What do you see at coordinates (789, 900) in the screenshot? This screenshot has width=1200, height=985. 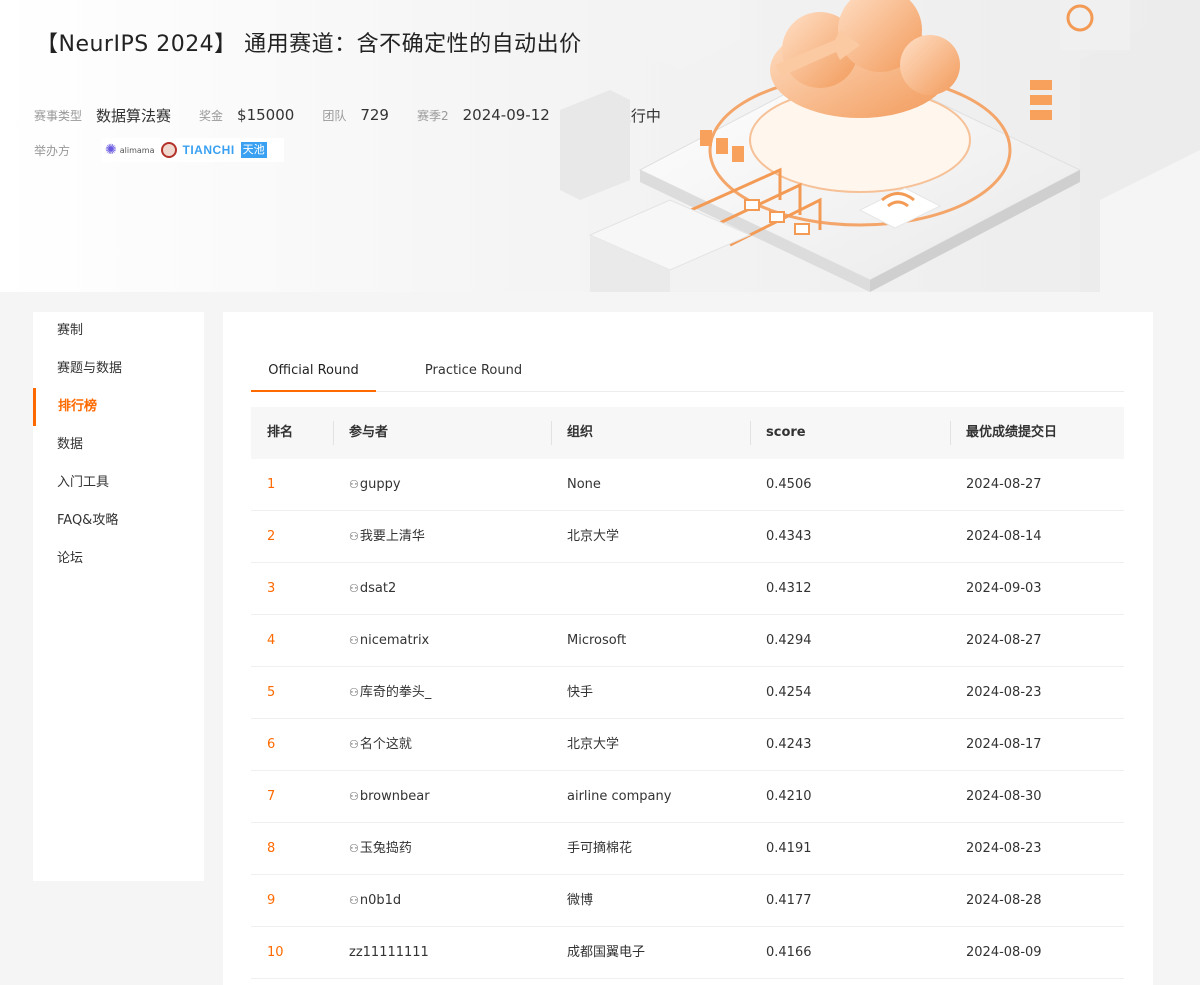 I see `cell-score: 0.4177` at bounding box center [789, 900].